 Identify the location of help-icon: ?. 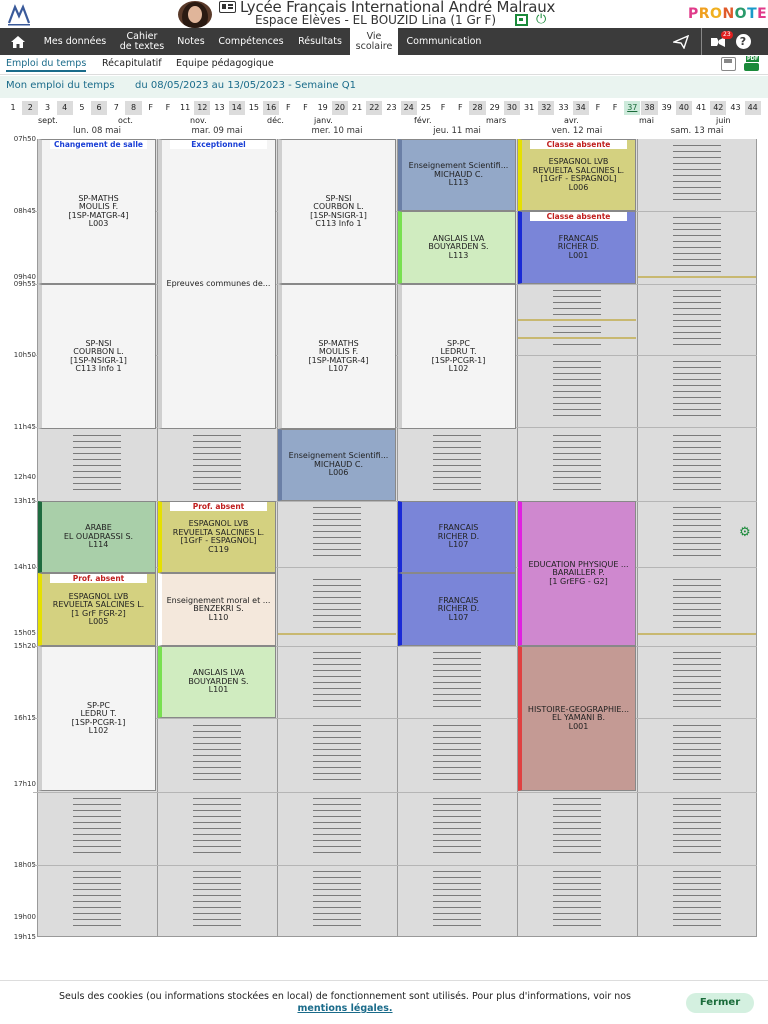
(743, 41).